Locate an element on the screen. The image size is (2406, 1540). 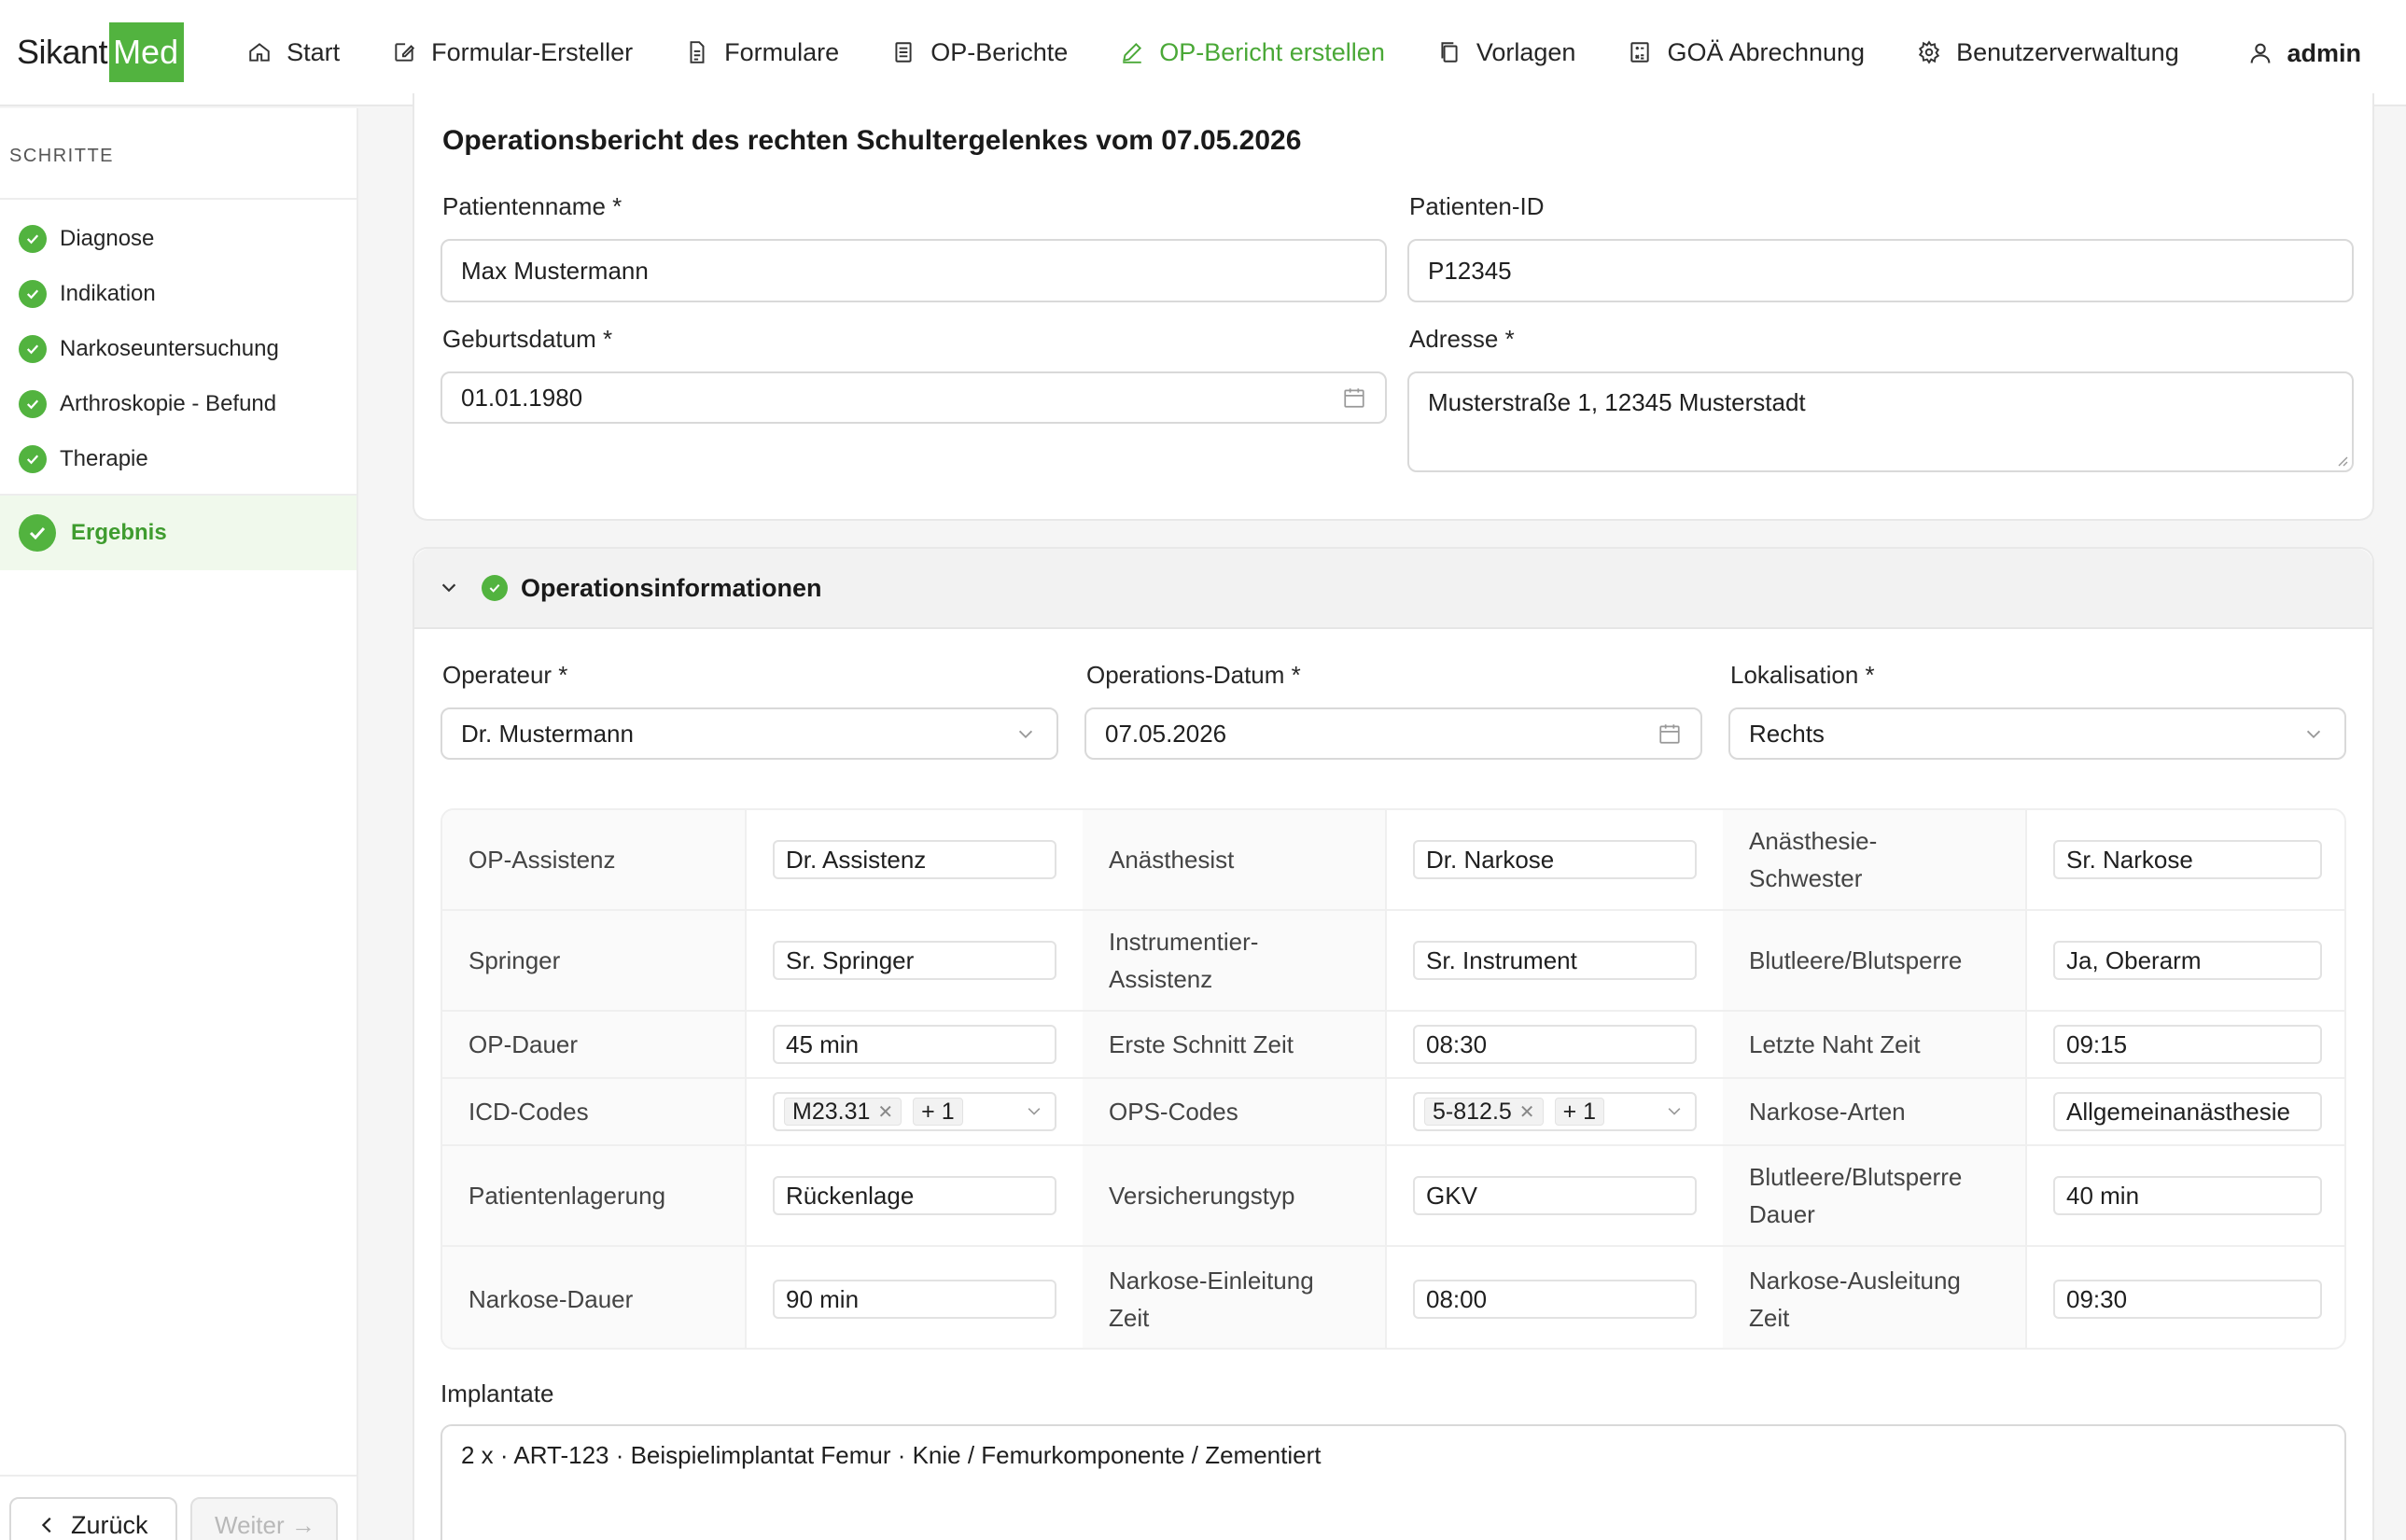
field-cell: 45 min is located at coordinates (914, 1044).